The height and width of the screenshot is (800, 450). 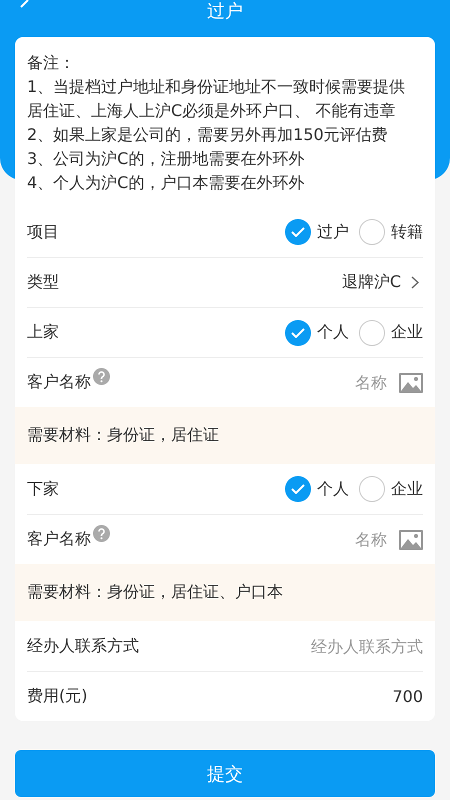 What do you see at coordinates (391, 232) in the screenshot?
I see `radio-option: 转籍` at bounding box center [391, 232].